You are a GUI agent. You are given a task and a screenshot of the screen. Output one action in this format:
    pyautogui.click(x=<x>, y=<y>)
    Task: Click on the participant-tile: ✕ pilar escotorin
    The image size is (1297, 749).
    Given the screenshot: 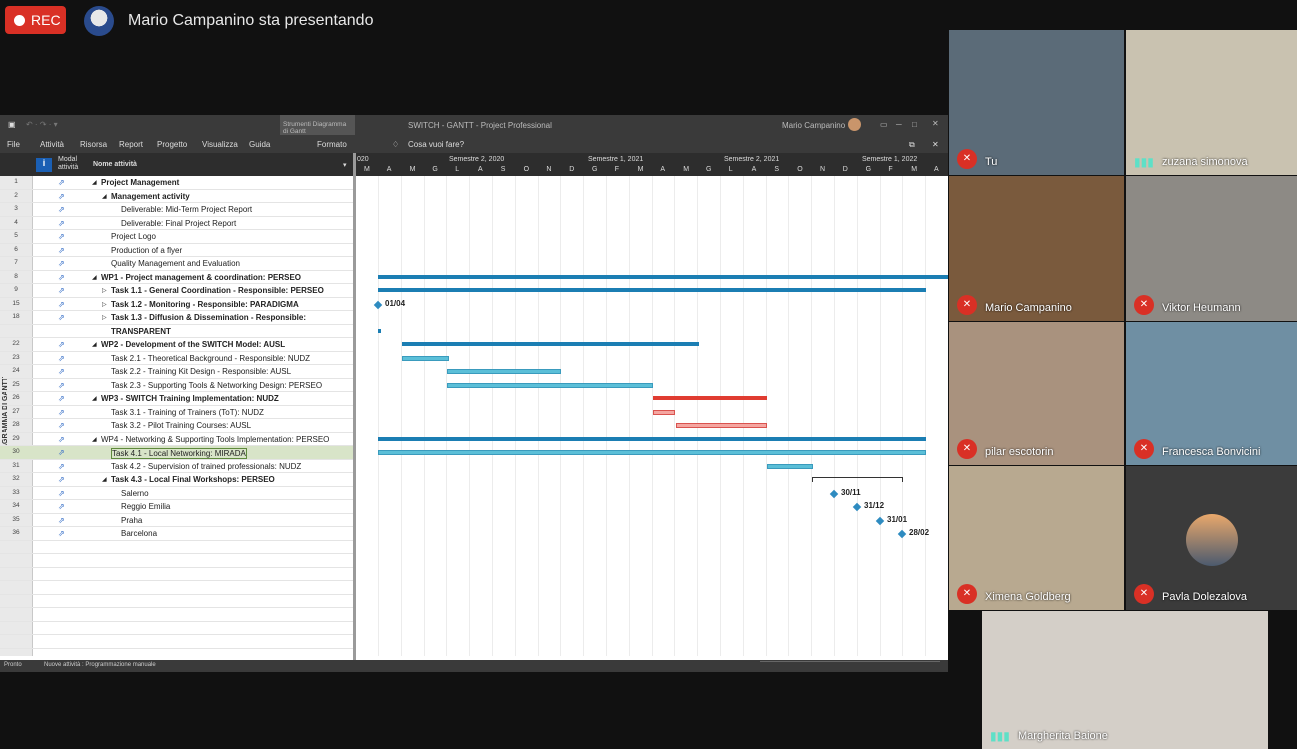 What is the action you would take?
    pyautogui.click(x=1036, y=393)
    